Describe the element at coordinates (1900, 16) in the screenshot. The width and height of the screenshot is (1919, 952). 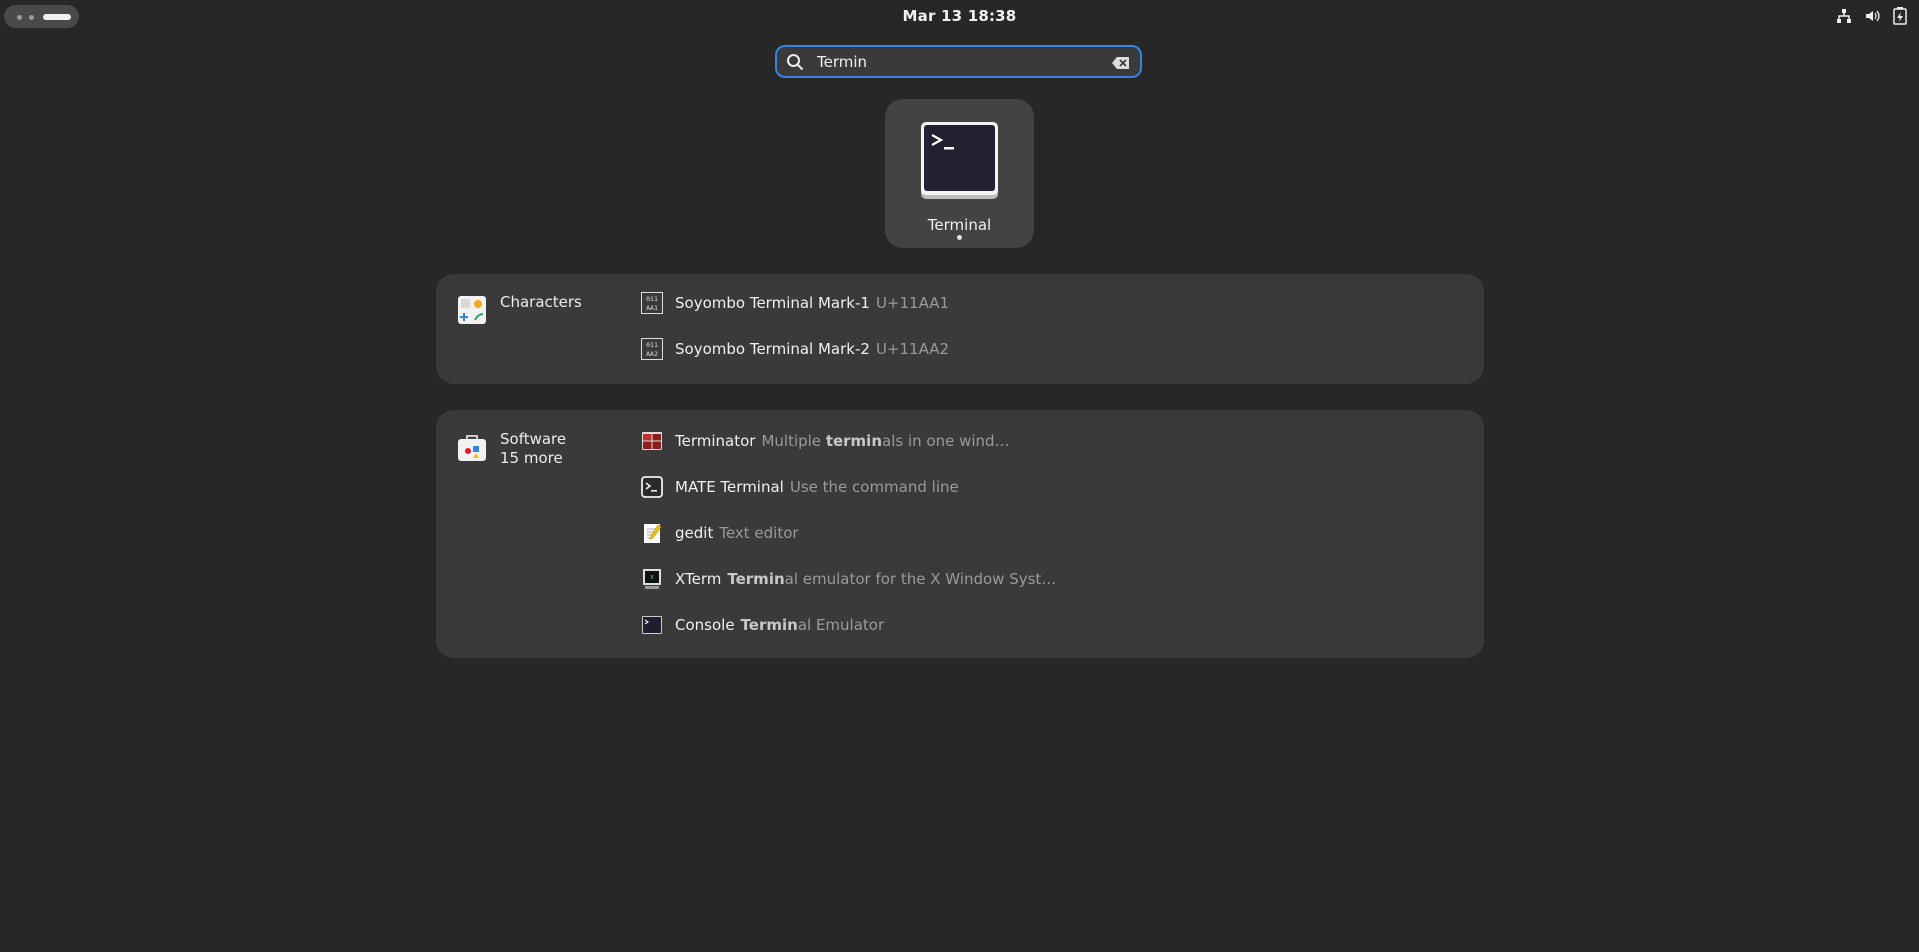
I see `battery-icon` at that location.